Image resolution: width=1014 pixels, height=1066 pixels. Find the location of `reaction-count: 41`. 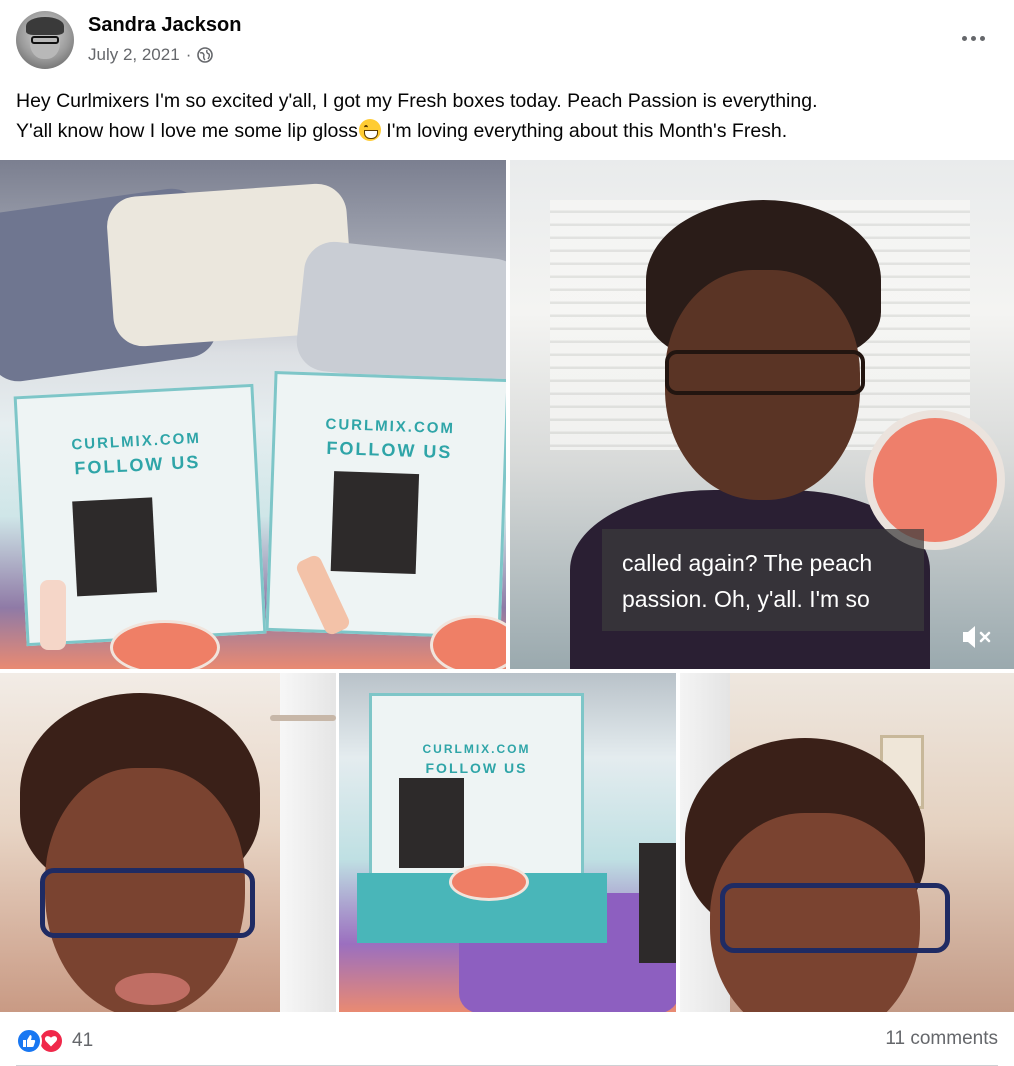

reaction-count: 41 is located at coordinates (83, 1040).